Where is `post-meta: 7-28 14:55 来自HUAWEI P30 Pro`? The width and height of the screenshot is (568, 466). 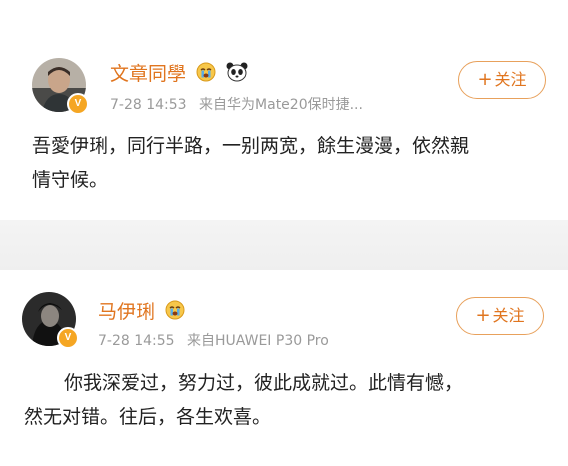 post-meta: 7-28 14:55 来自HUAWEI P30 Pro is located at coordinates (213, 340).